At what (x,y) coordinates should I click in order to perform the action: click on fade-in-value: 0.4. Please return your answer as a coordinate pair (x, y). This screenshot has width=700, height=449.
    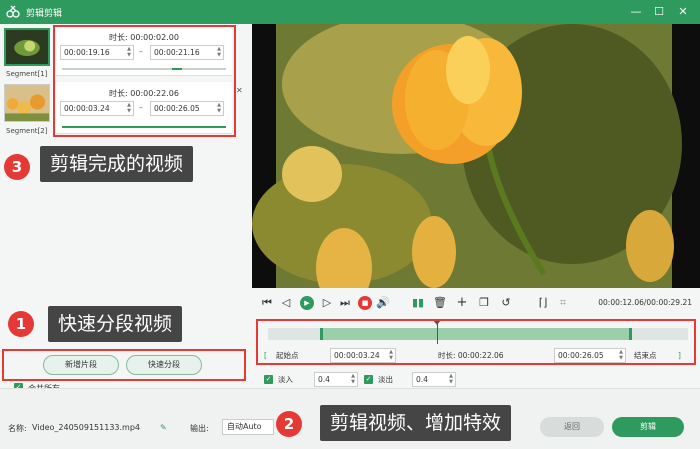
    Looking at the image, I should click on (324, 379).